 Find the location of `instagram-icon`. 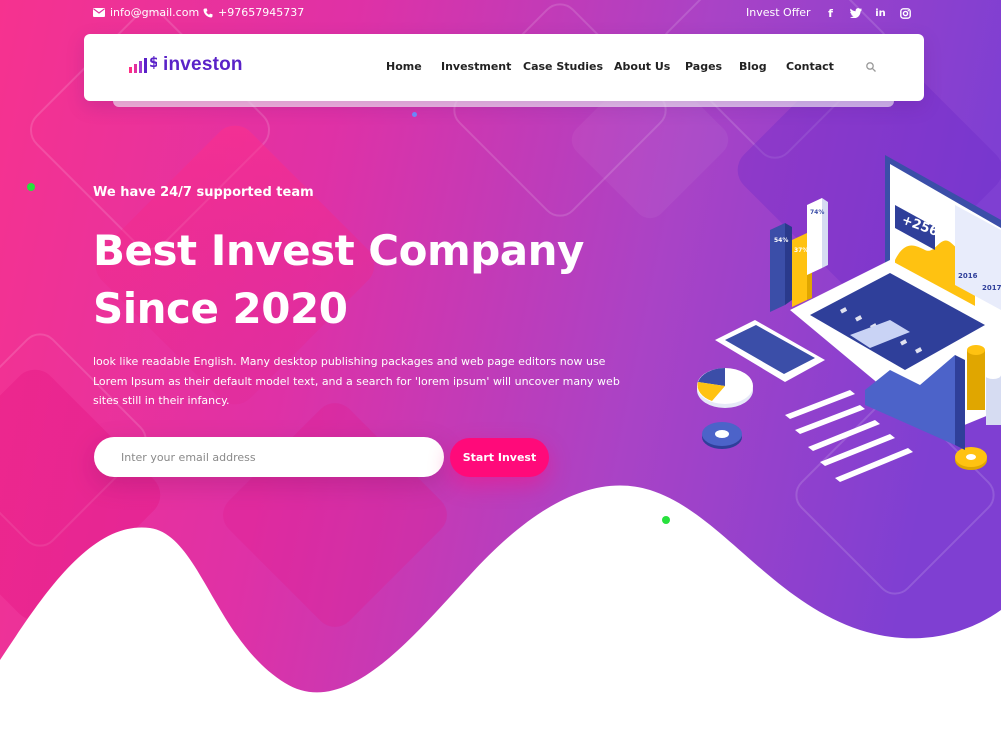

instagram-icon is located at coordinates (905, 13).